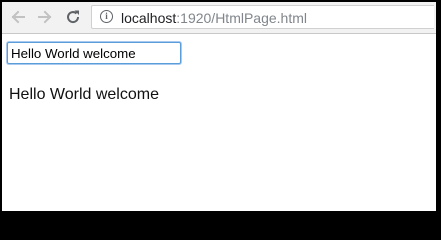 This screenshot has height=240, width=441. I want to click on text-input, so click(94, 53).